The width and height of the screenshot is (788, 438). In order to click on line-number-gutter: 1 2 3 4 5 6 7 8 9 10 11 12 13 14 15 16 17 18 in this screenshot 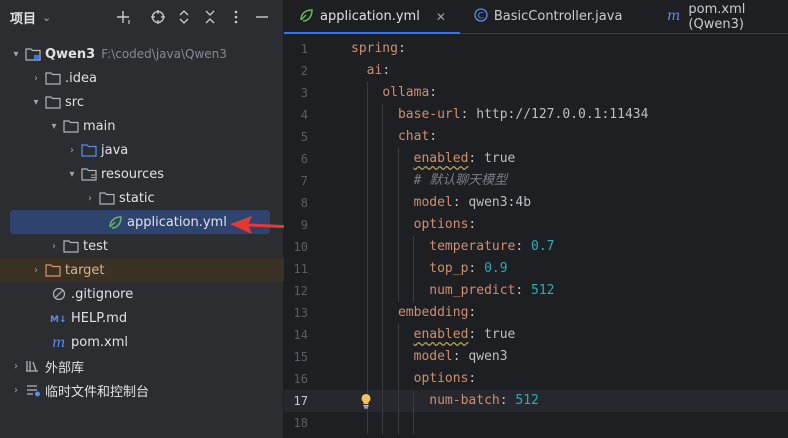, I will do `click(316, 236)`.